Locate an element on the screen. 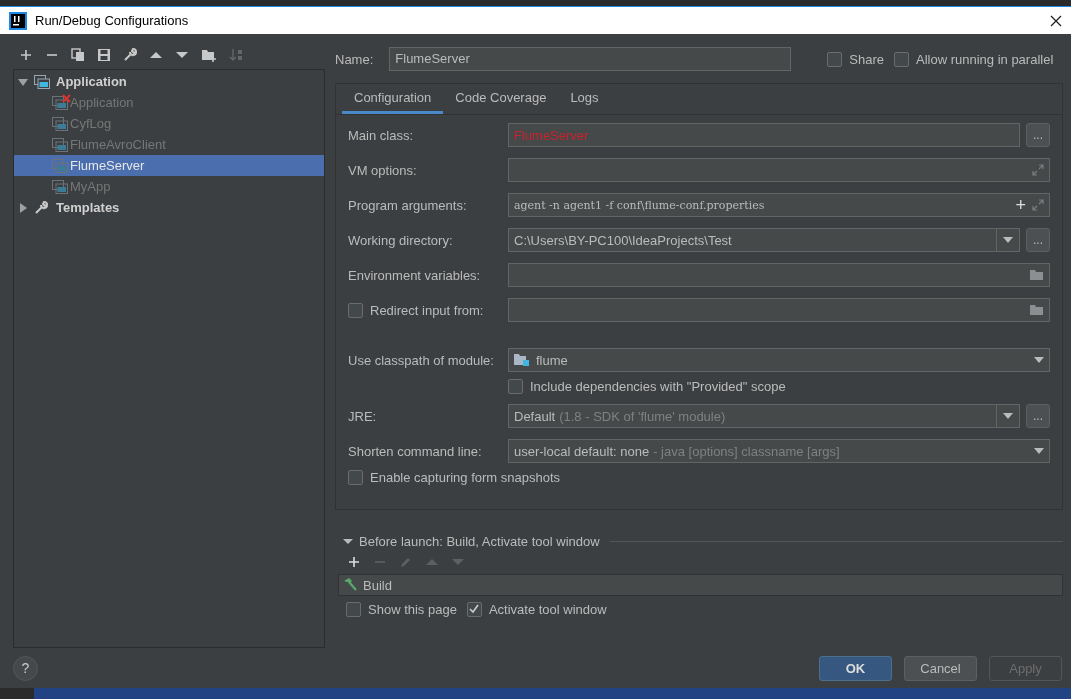  combo-box: C:\Users\BY-PC100\IdeaProjects\Test is located at coordinates (764, 240).